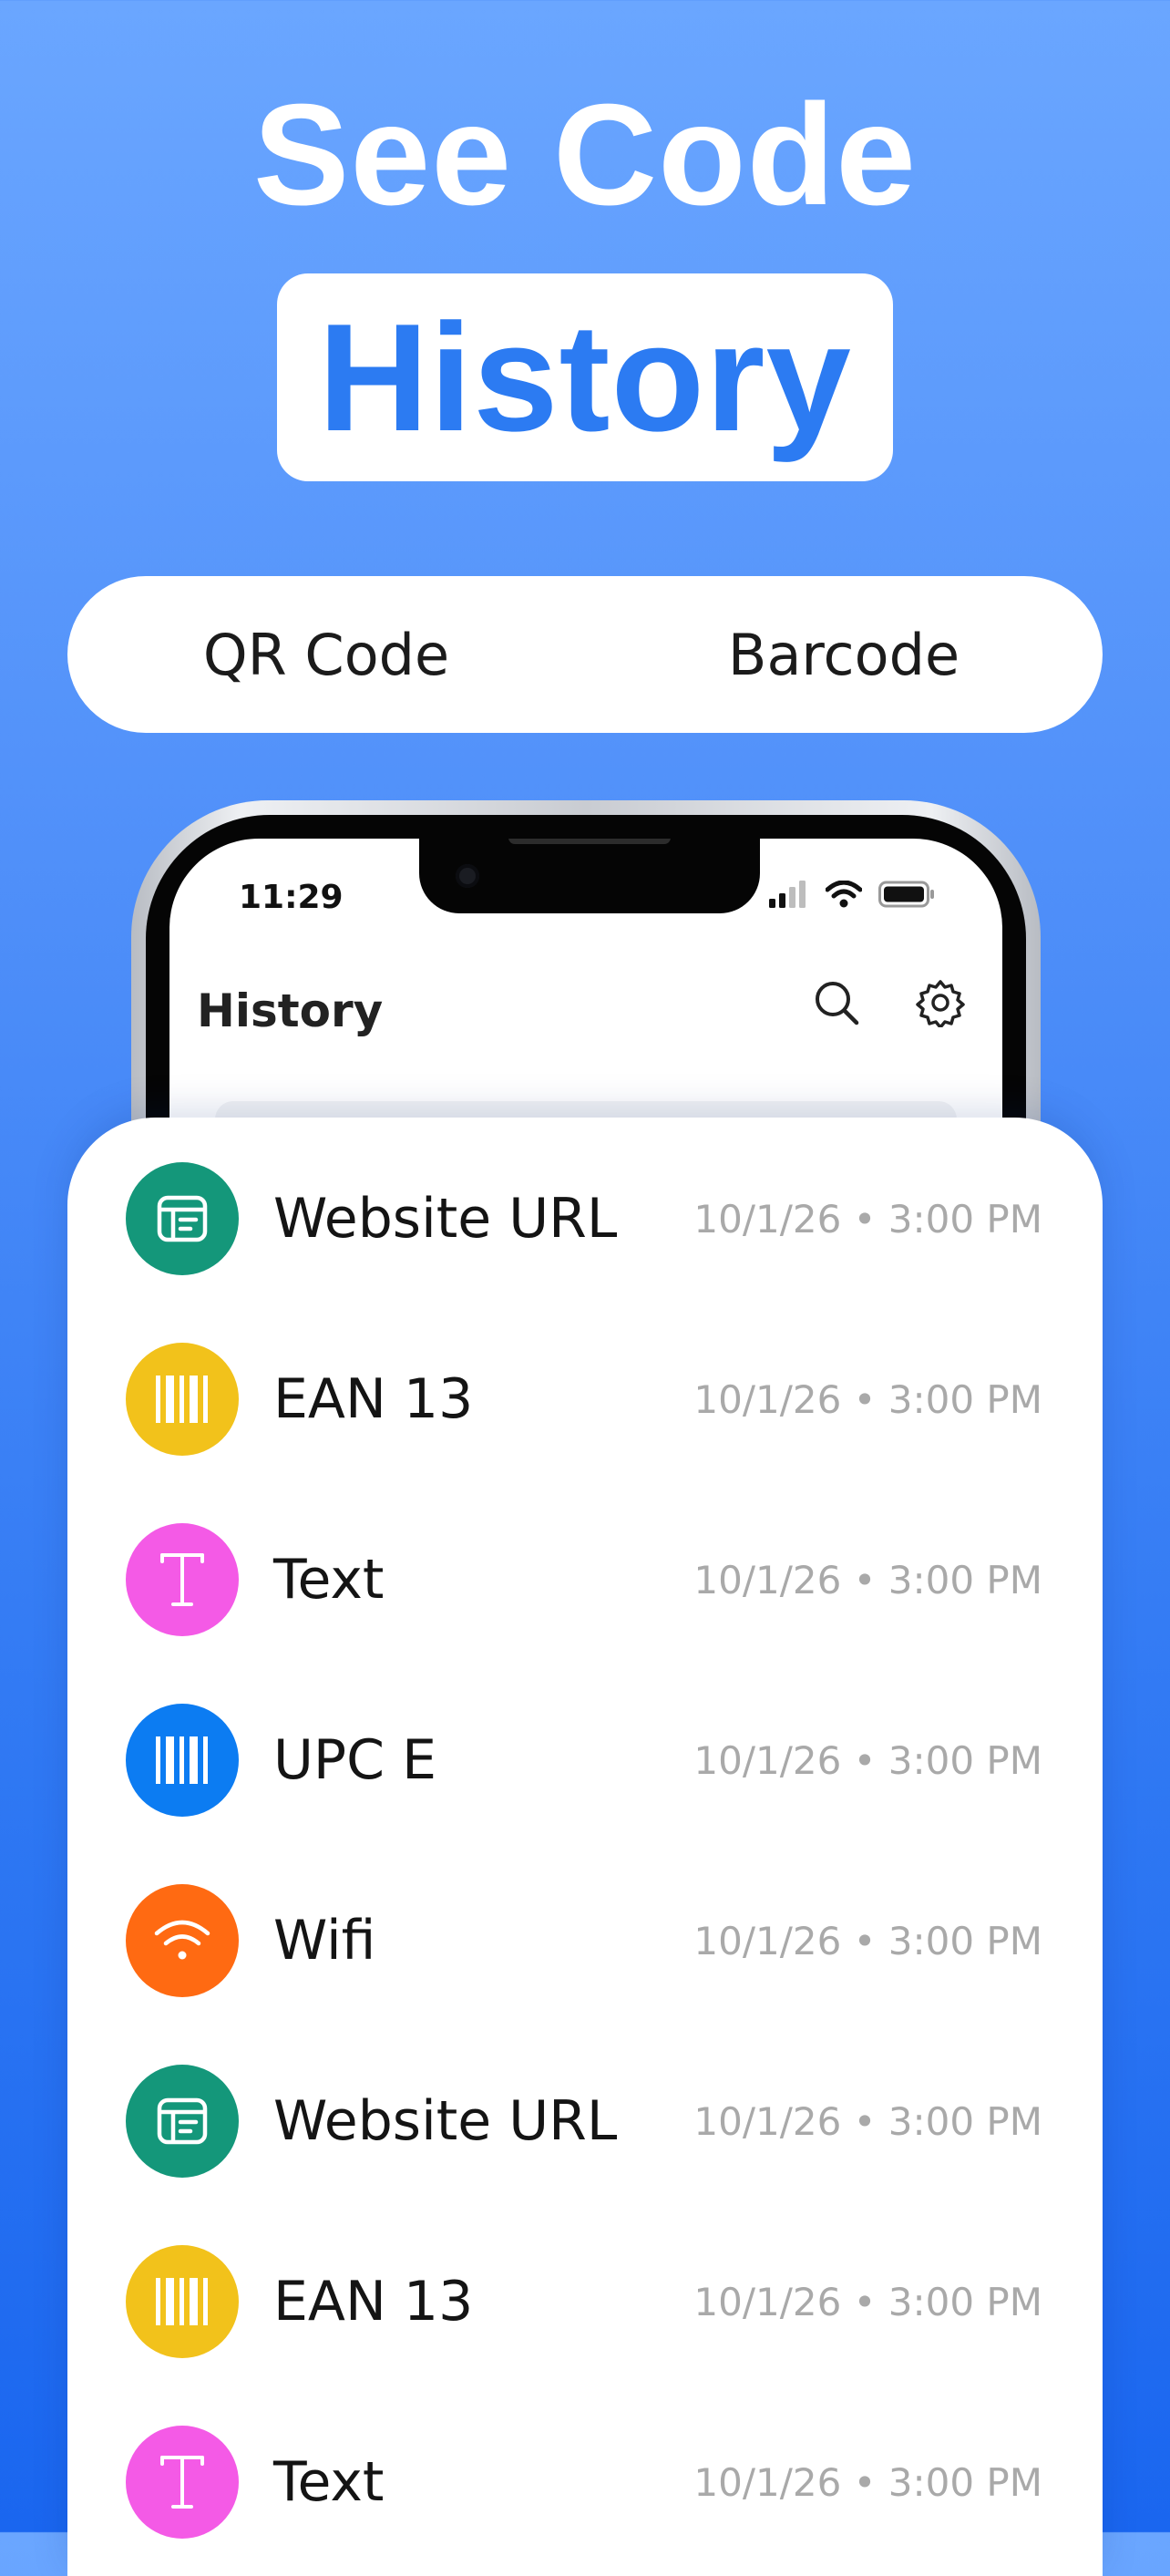  I want to click on screen-title: History, so click(291, 1010).